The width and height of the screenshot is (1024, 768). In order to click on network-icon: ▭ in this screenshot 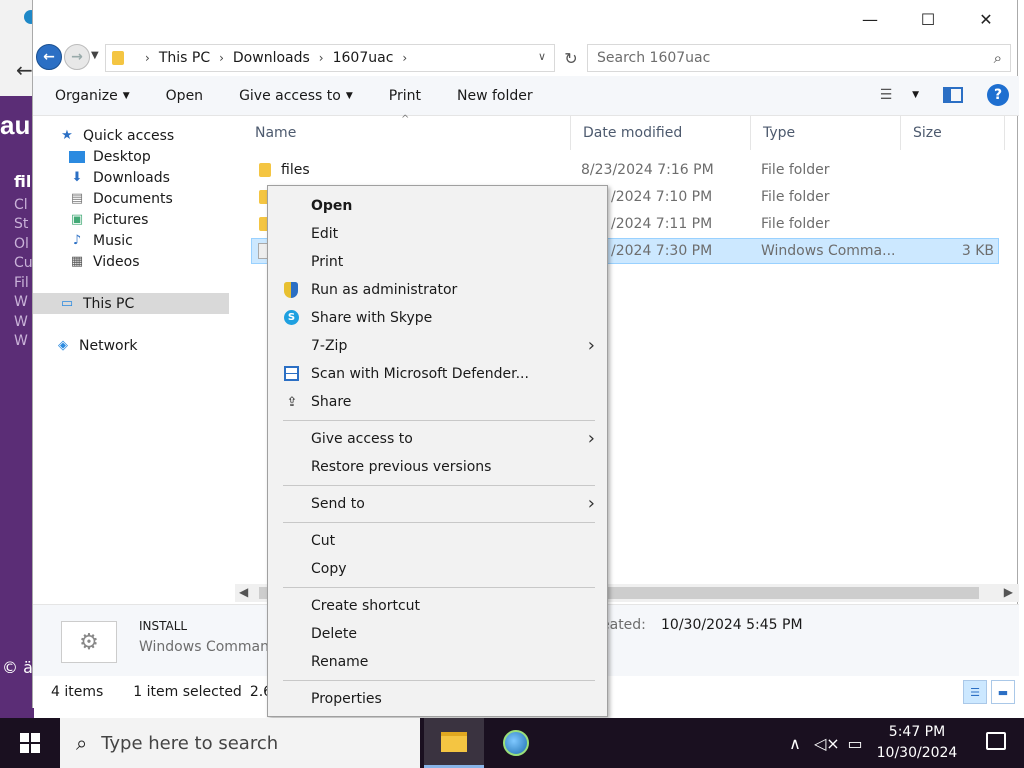, I will do `click(855, 743)`.